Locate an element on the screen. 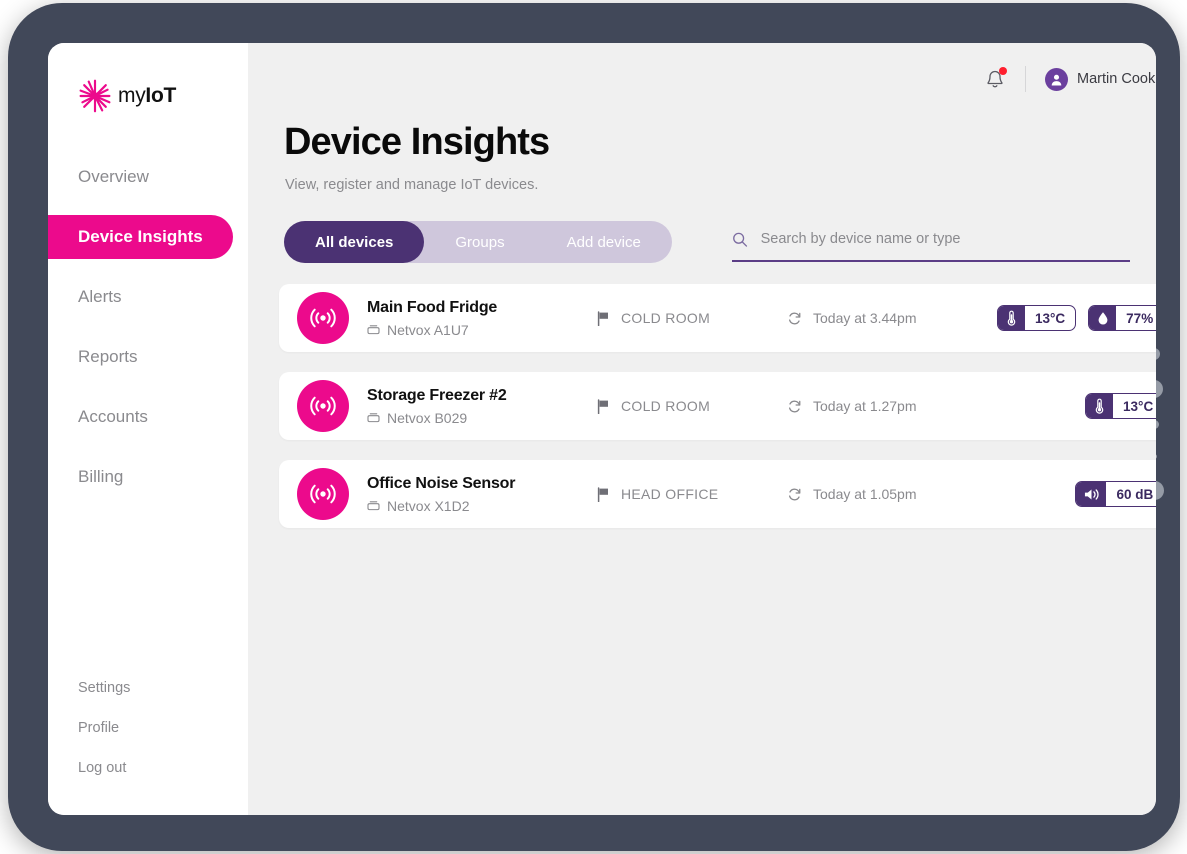 This screenshot has height=854, width=1187. tab-groups: Groups is located at coordinates (479, 242).